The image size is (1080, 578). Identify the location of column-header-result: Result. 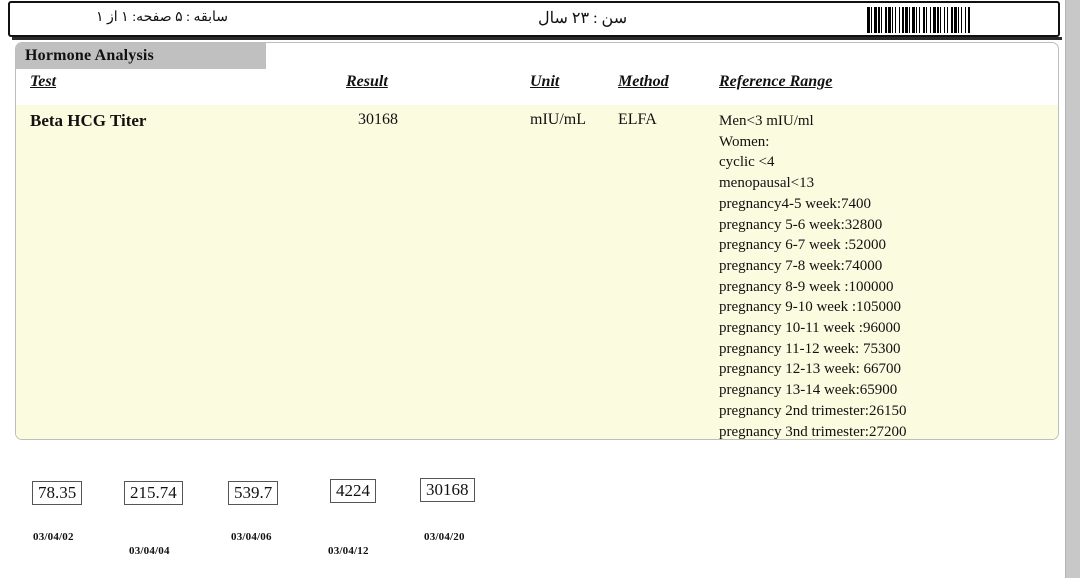
(367, 81).